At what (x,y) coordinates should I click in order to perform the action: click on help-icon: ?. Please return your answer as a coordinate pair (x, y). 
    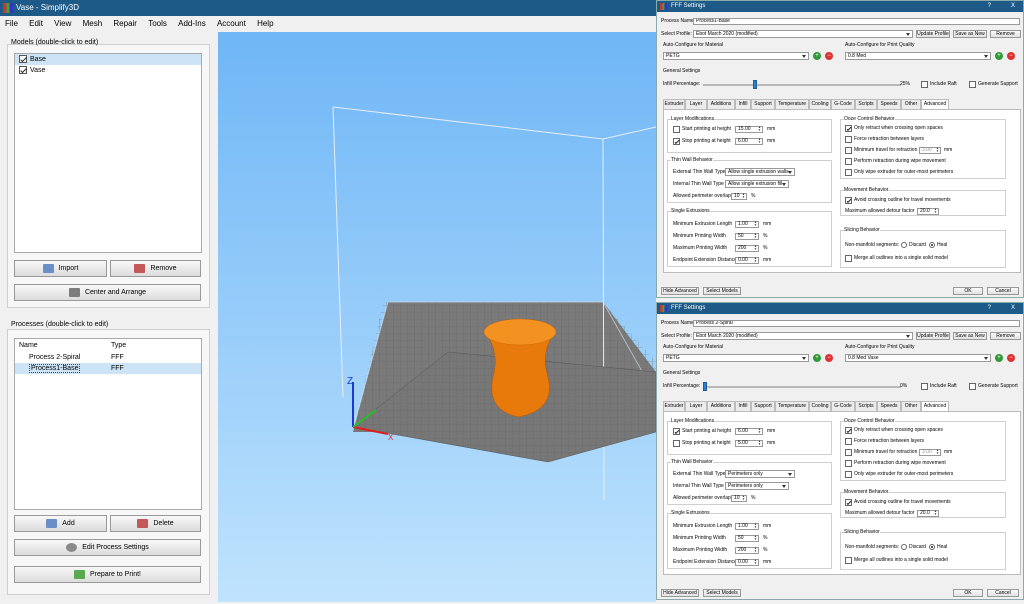
    Looking at the image, I should click on (989, 6).